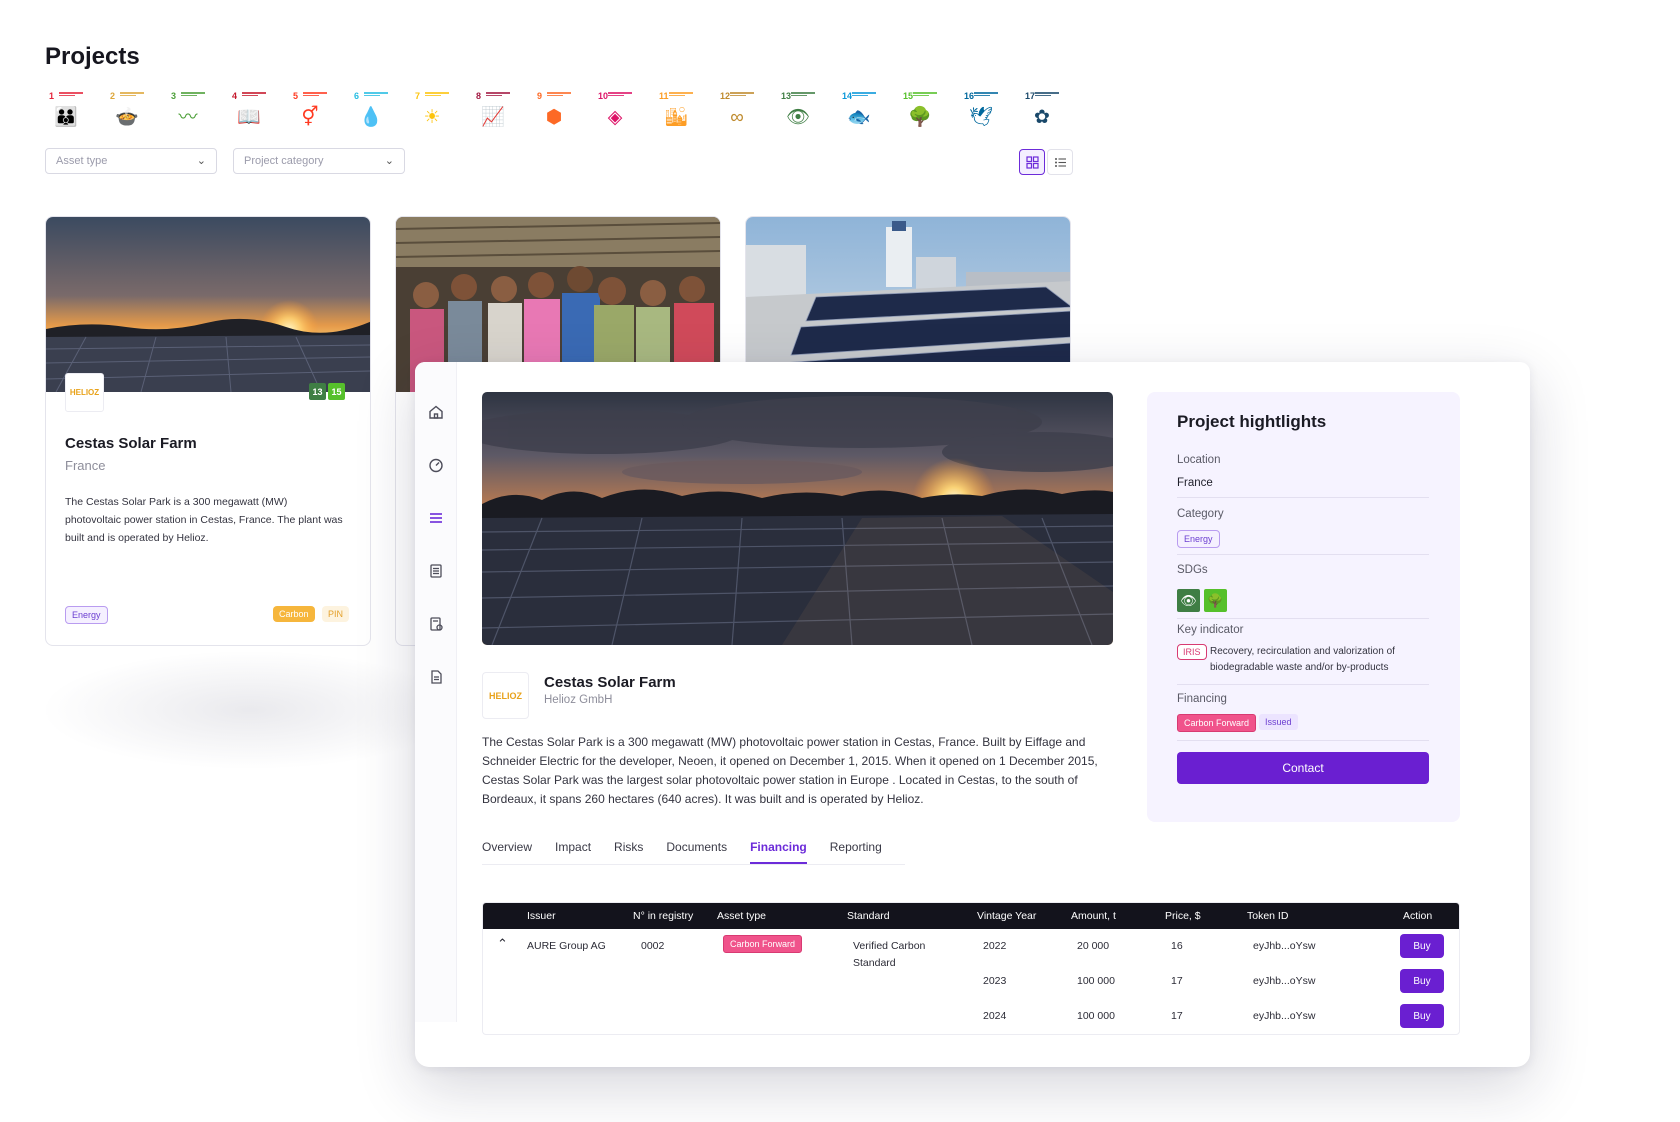 This screenshot has height=1122, width=1680. What do you see at coordinates (748, 112) in the screenshot?
I see `sdg-12-filter: 12 ∞` at bounding box center [748, 112].